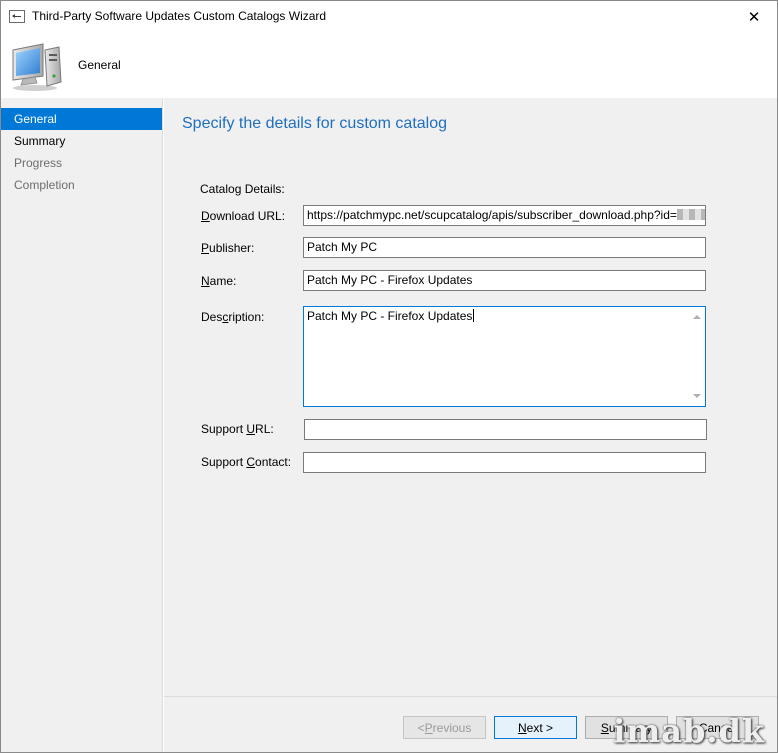 This screenshot has width=778, height=753. I want to click on next-button: Next >, so click(535, 727).